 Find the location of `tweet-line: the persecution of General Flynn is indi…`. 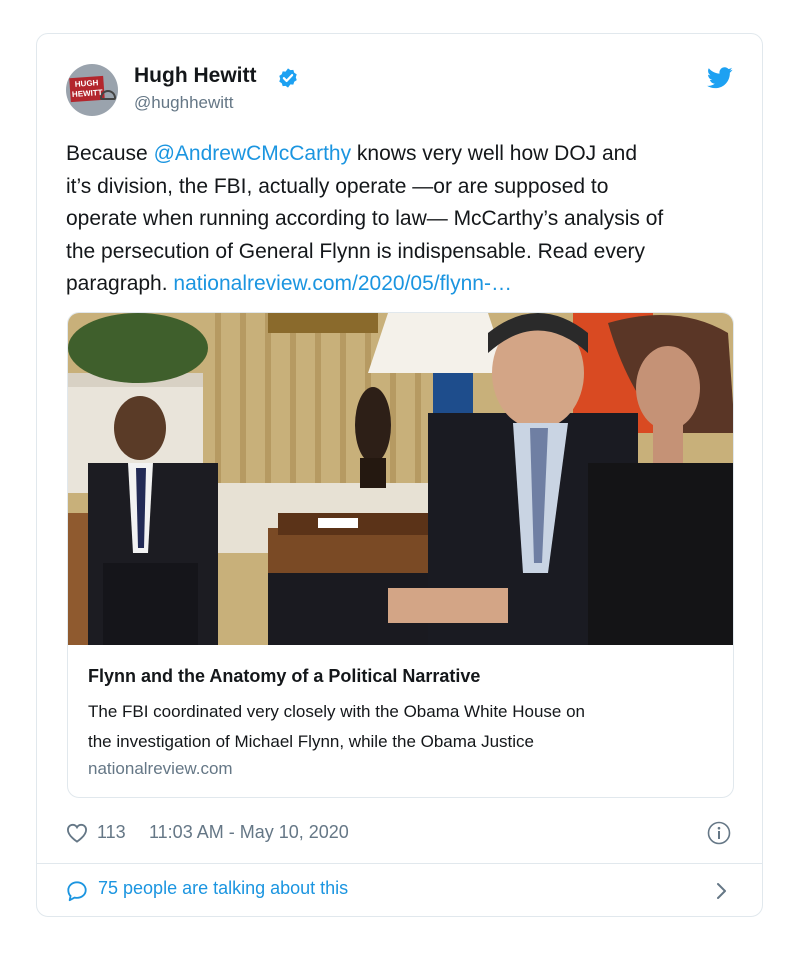

tweet-line: the persecution of General Flynn is indi… is located at coordinates (355, 251).